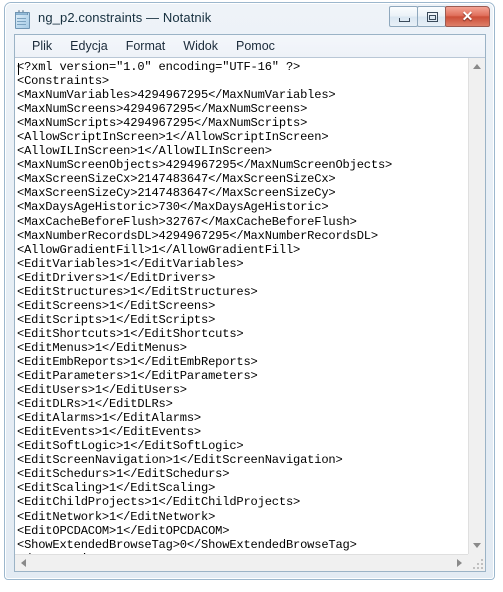 The width and height of the screenshot is (503, 592). I want to click on scrollbar-corner, so click(476, 562).